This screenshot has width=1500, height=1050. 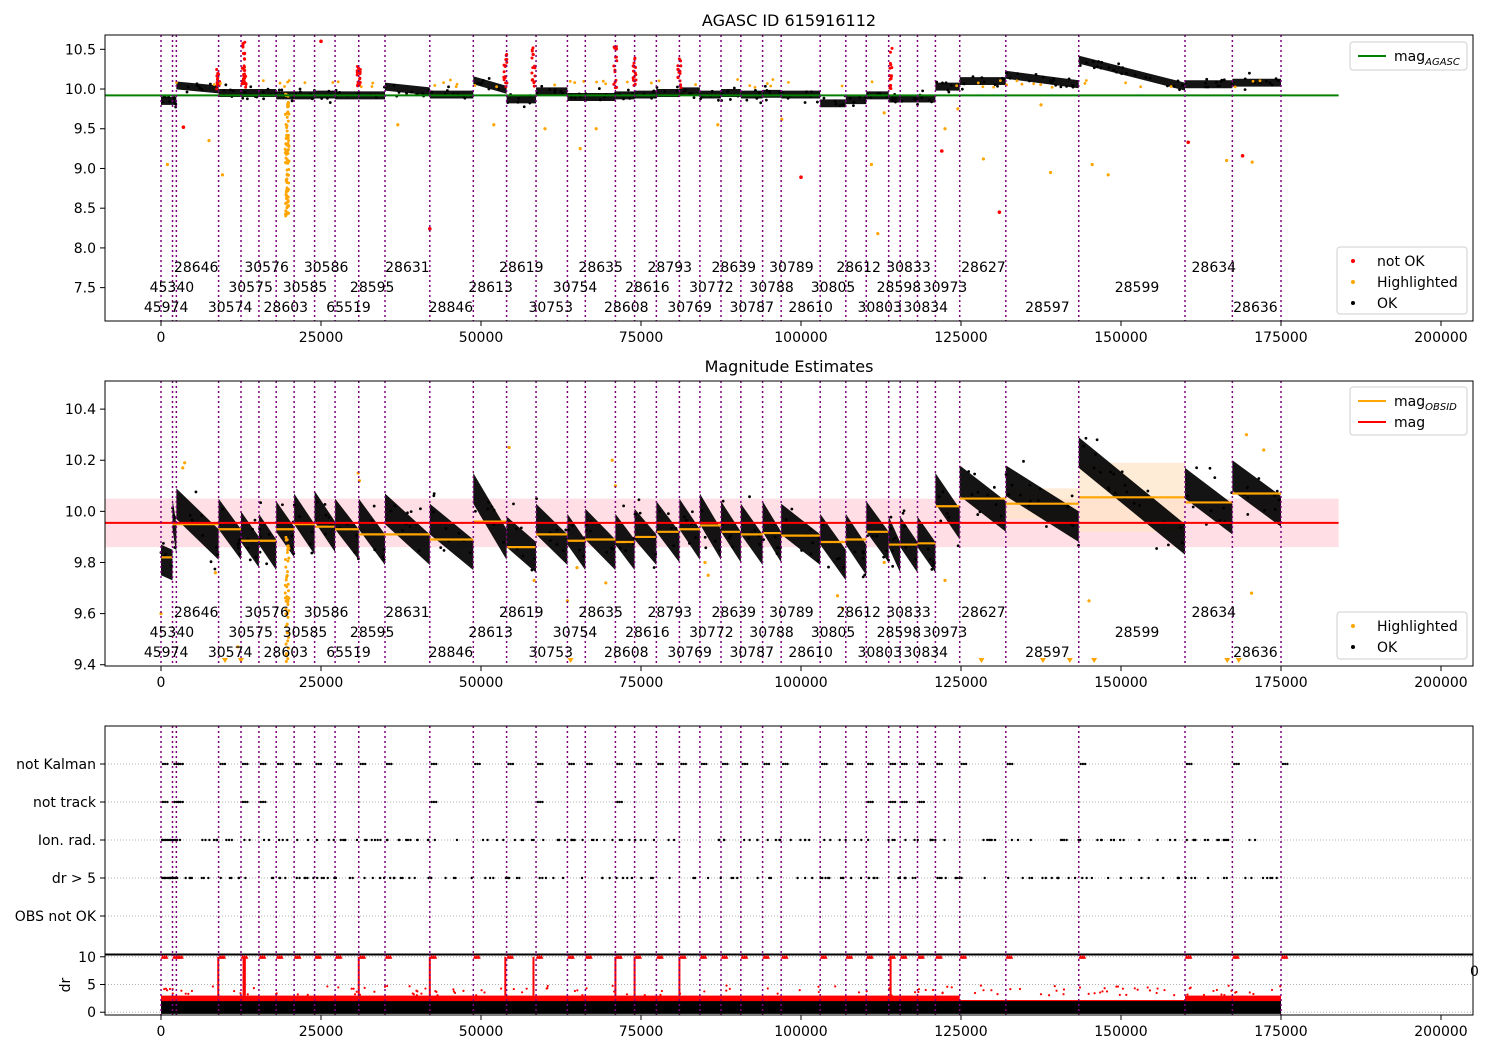 What do you see at coordinates (1353, 282) in the screenshot?
I see `status-legend-swatch` at bounding box center [1353, 282].